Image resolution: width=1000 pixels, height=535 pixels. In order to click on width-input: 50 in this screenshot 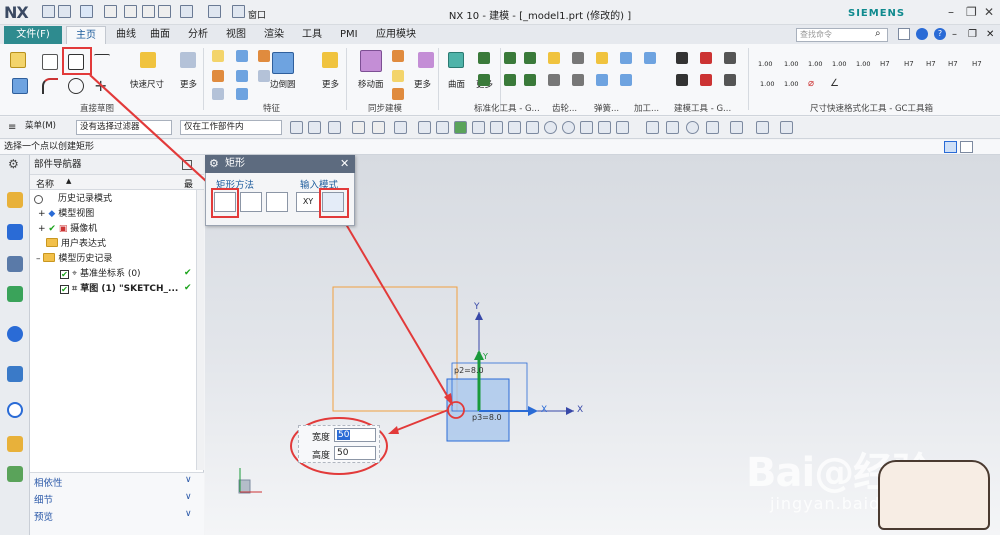, I will do `click(355, 435)`.